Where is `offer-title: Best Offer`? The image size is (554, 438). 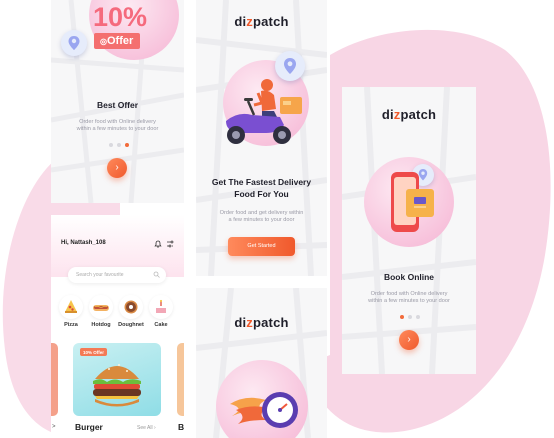 offer-title: Best Offer is located at coordinates (117, 105).